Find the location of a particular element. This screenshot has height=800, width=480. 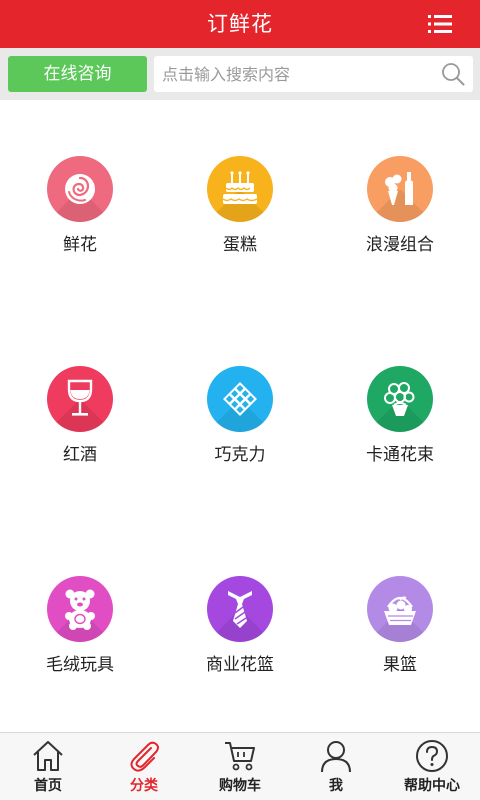

cart-icon is located at coordinates (240, 756).